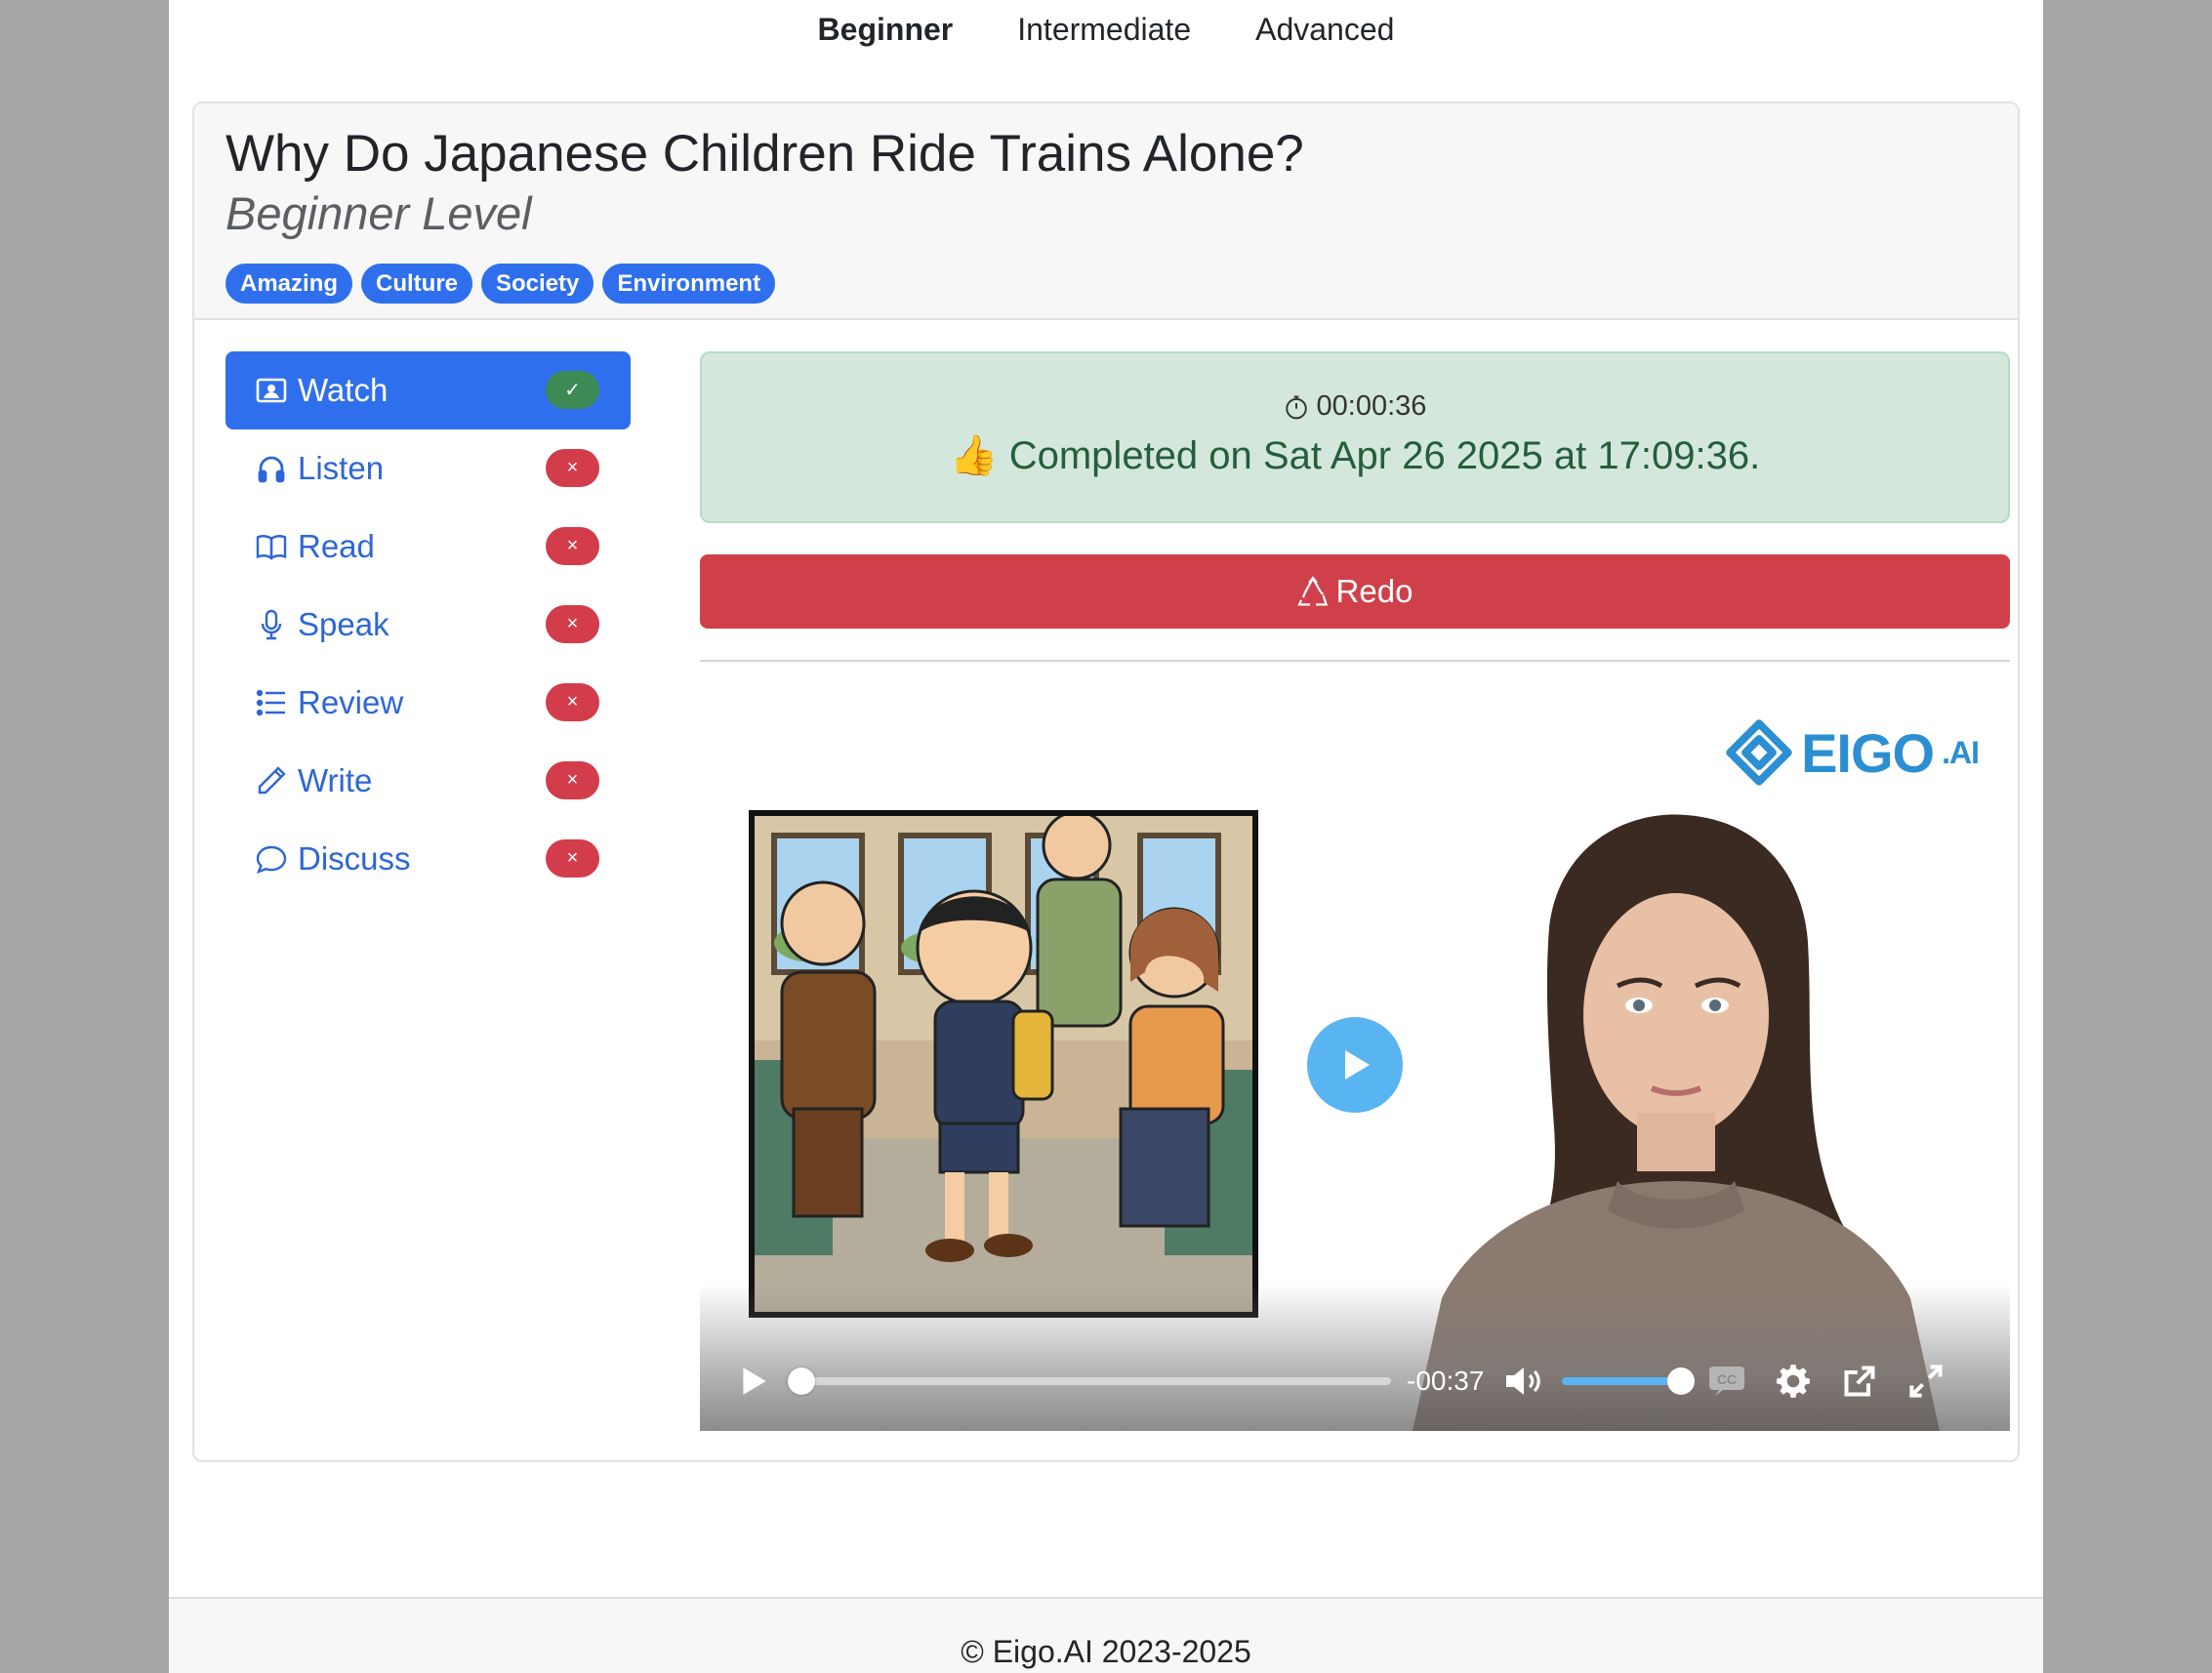 The image size is (2212, 1673). I want to click on duration-row: 00:00:36, so click(1355, 388).